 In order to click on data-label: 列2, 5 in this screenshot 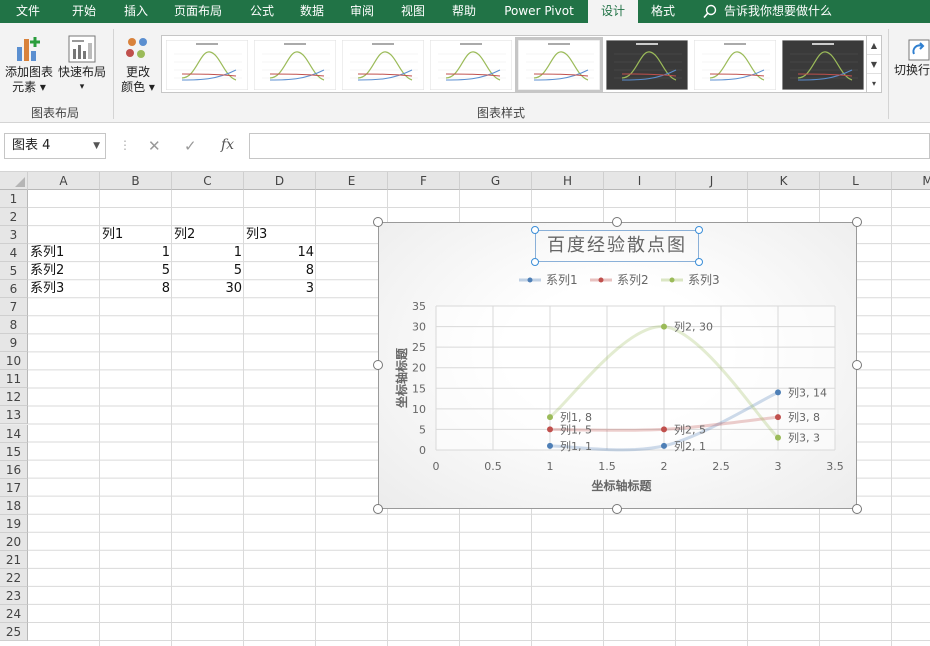, I will do `click(690, 429)`.